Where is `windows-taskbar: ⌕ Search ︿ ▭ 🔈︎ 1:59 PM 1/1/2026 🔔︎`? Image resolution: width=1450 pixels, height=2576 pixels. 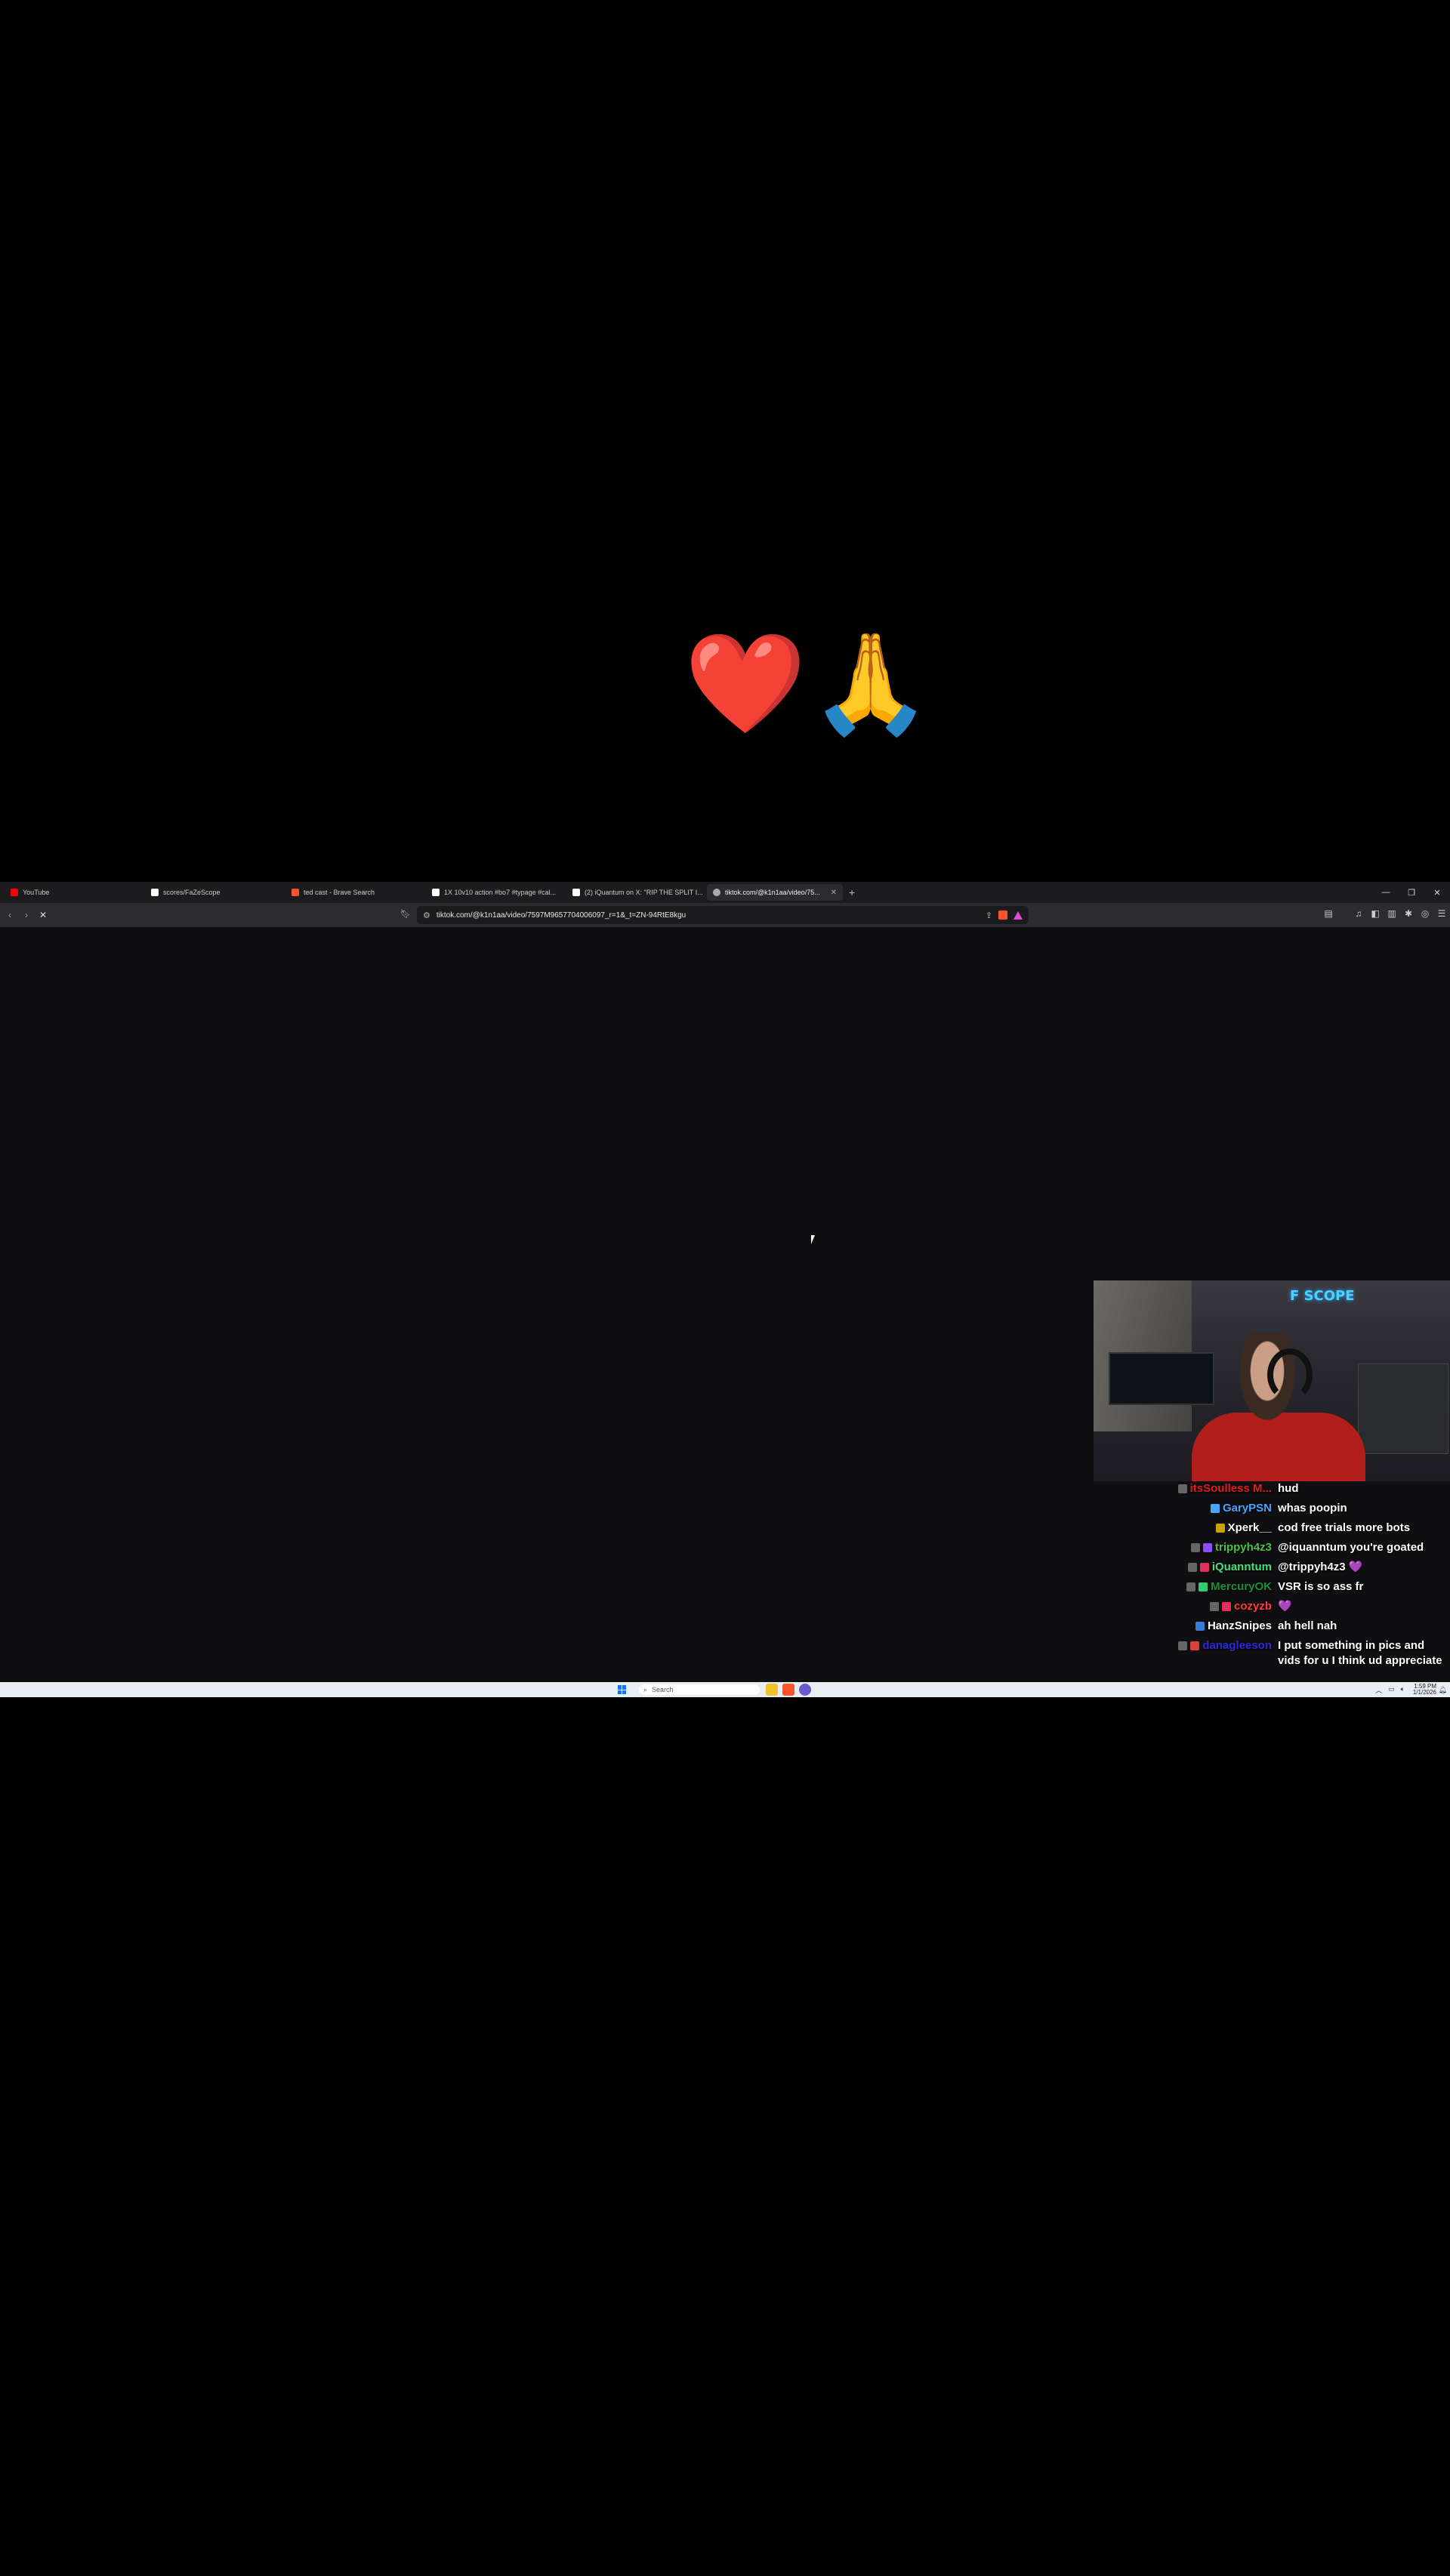
windows-taskbar: ⌕ Search ︿ ▭ 🔈︎ 1:59 PM 1/1/2026 🔔︎ is located at coordinates (725, 1690).